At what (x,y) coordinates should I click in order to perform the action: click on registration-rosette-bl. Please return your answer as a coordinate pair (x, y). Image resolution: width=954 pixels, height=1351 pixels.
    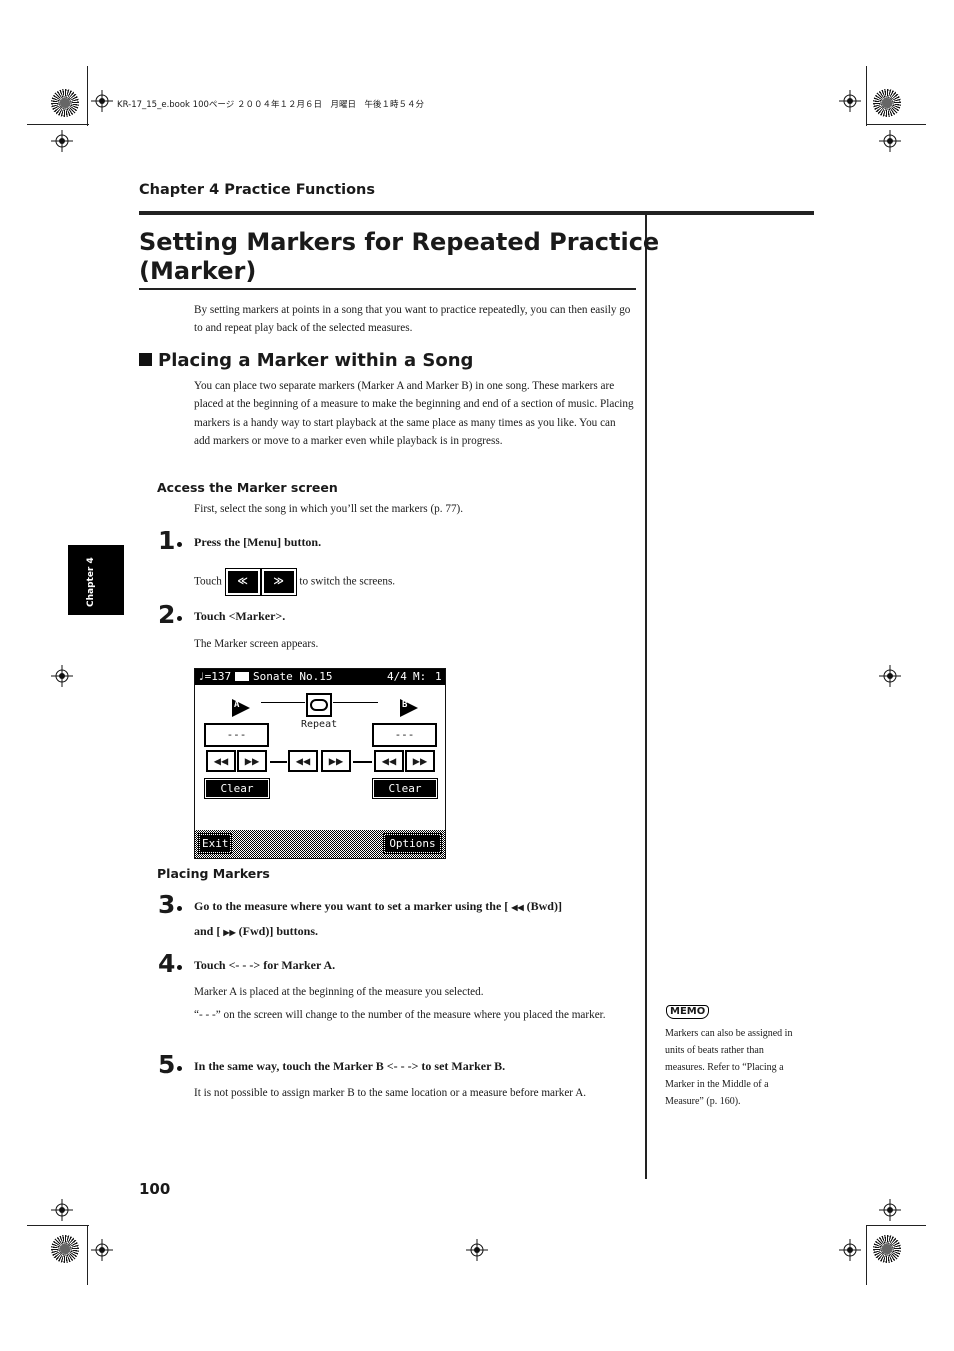
    Looking at the image, I should click on (65, 1249).